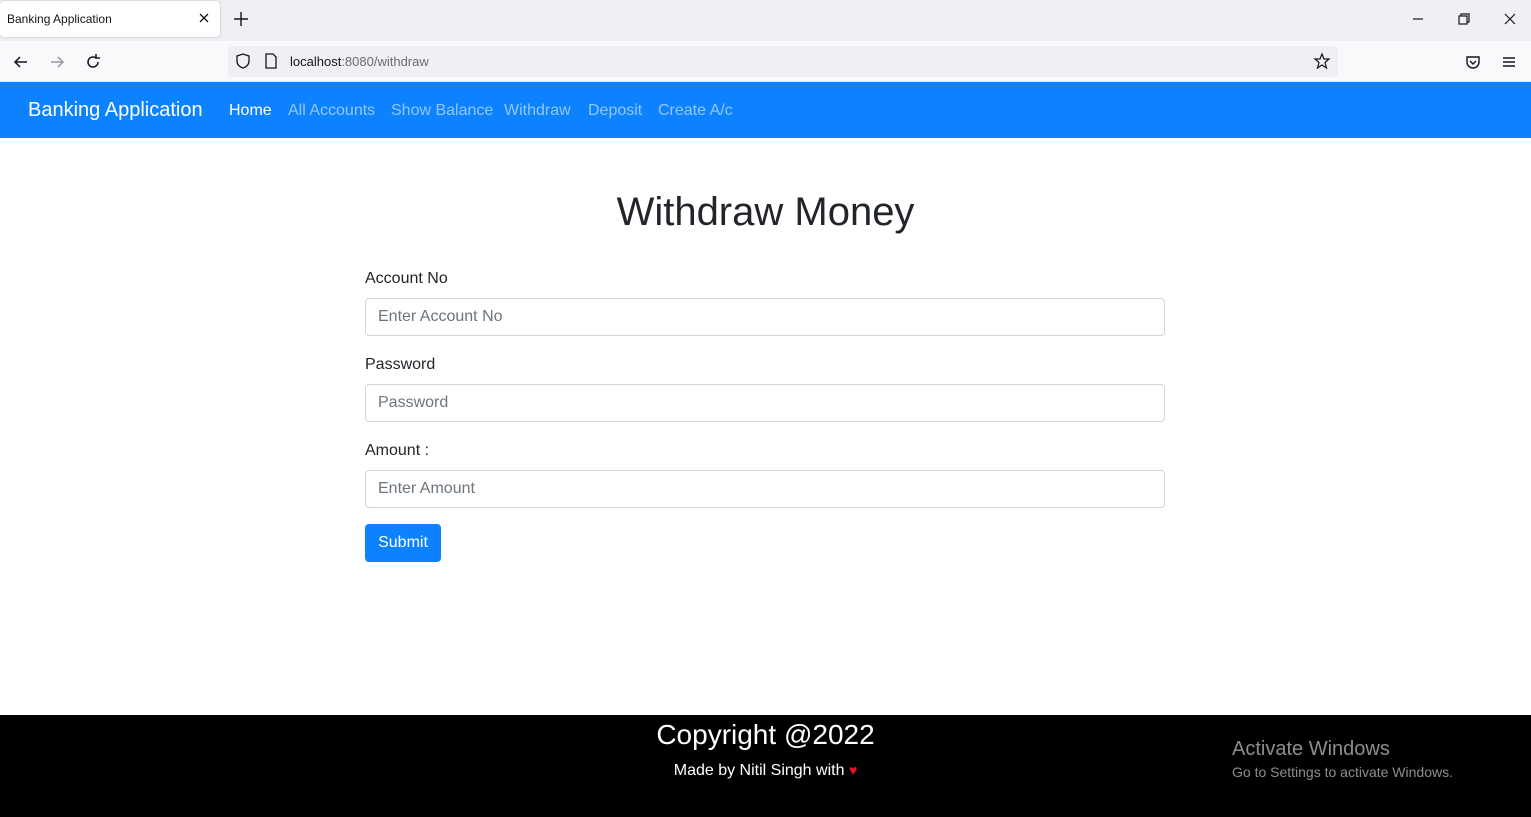 Image resolution: width=1531 pixels, height=817 pixels. Describe the element at coordinates (765, 489) in the screenshot. I see `amount-input` at that location.